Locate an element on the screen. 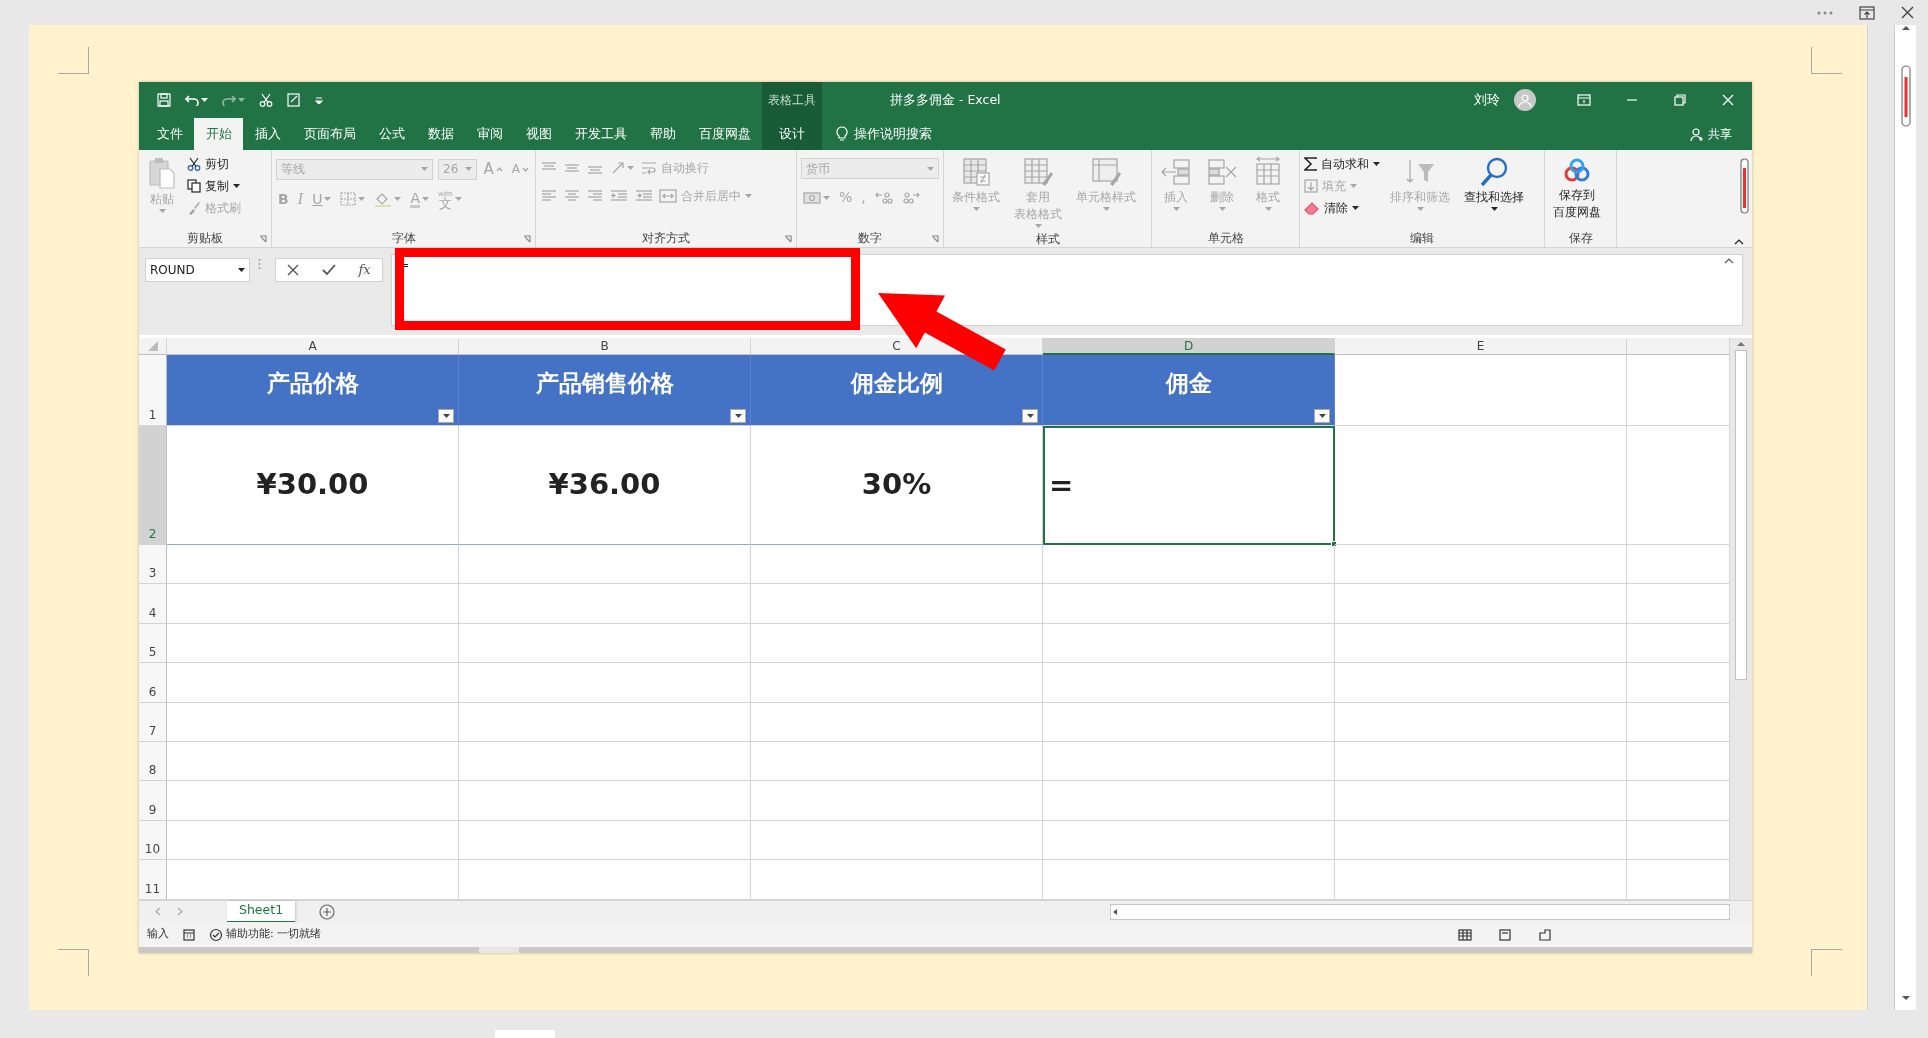 This screenshot has width=1928, height=1038. print-preview-icon is located at coordinates (294, 100).